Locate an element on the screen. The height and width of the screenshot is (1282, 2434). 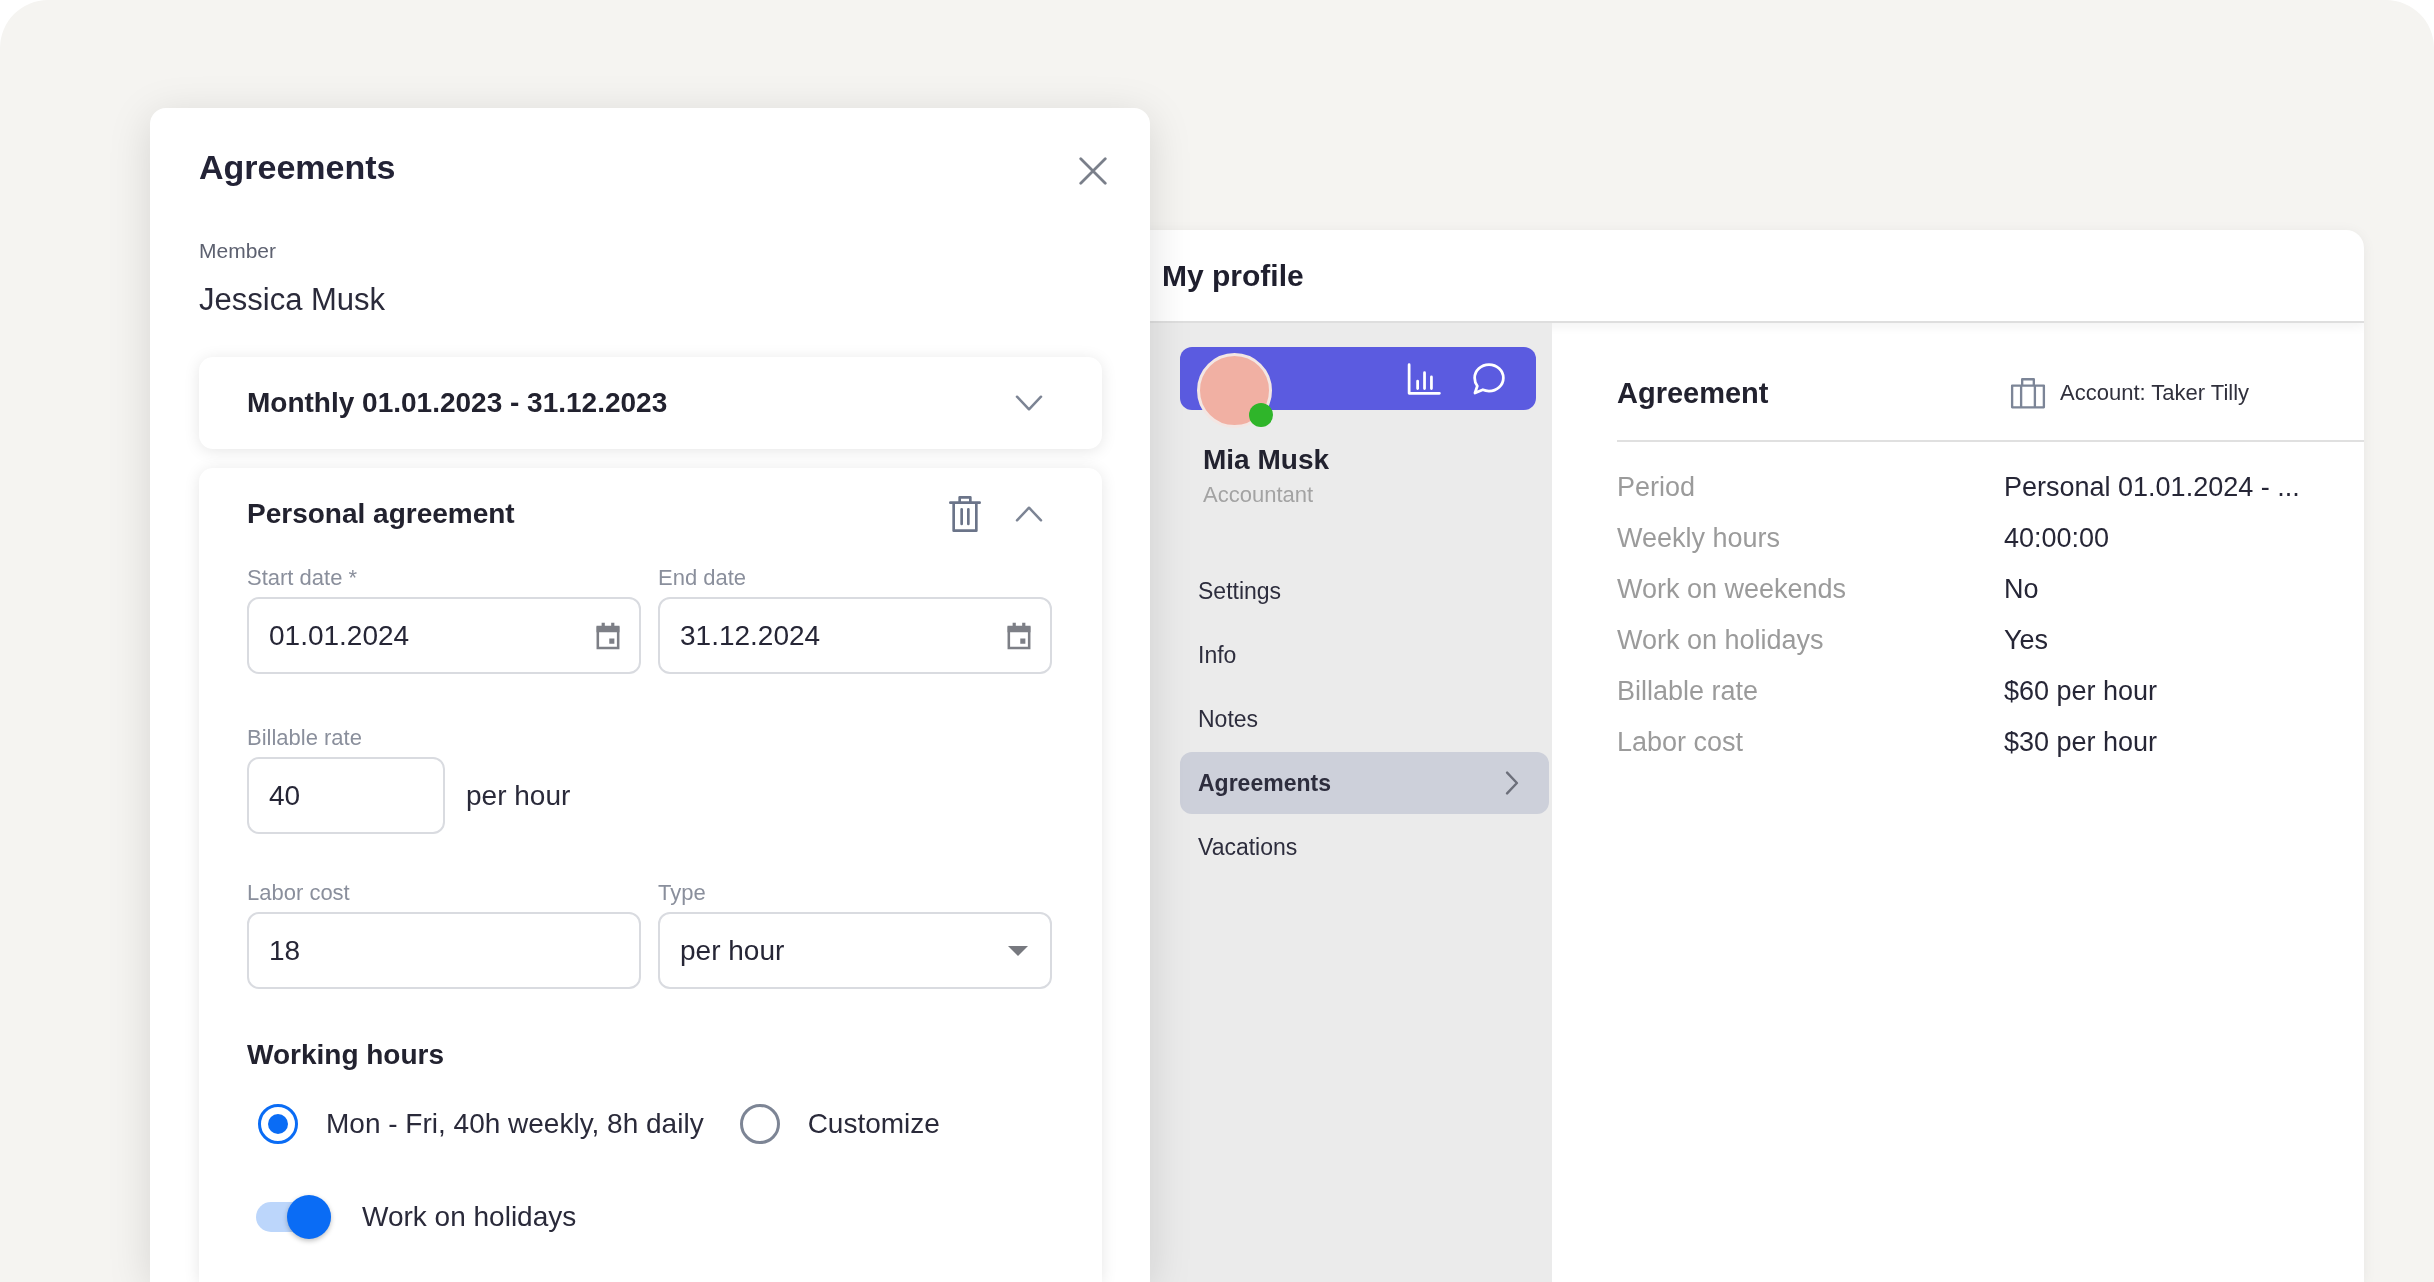
caret-down-icon is located at coordinates (1018, 950).